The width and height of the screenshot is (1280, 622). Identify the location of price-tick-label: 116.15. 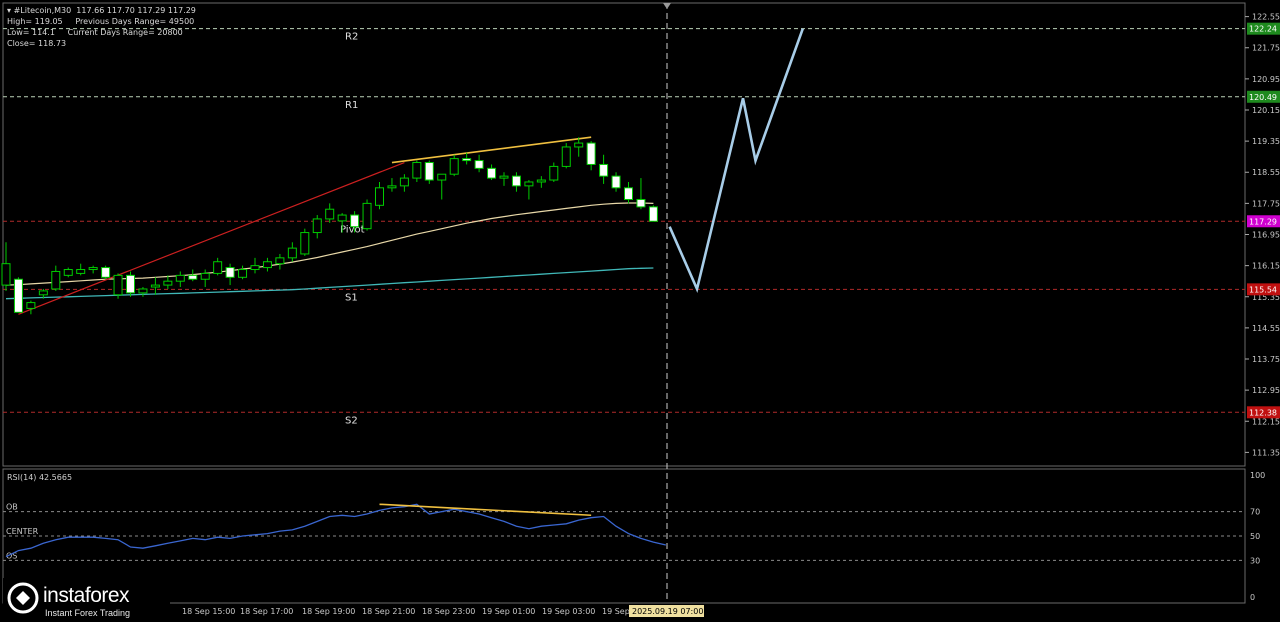
(1266, 266).